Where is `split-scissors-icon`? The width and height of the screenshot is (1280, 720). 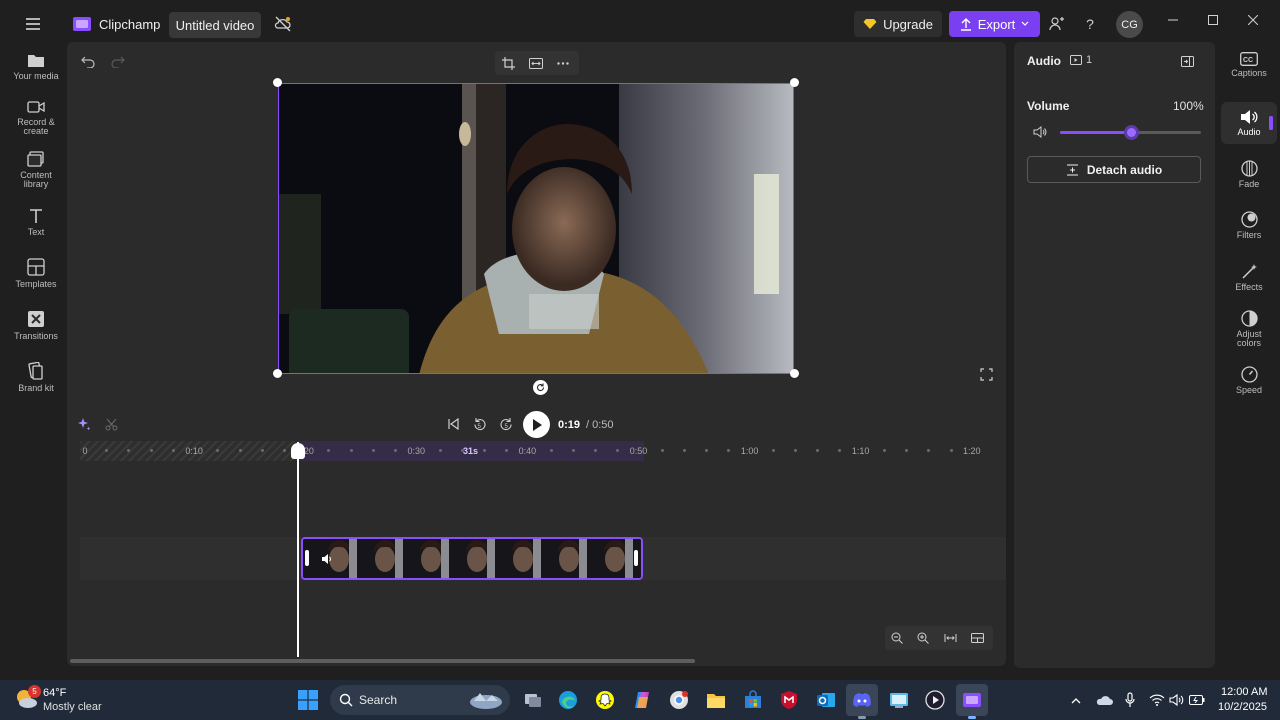
split-scissors-icon is located at coordinates (111, 424).